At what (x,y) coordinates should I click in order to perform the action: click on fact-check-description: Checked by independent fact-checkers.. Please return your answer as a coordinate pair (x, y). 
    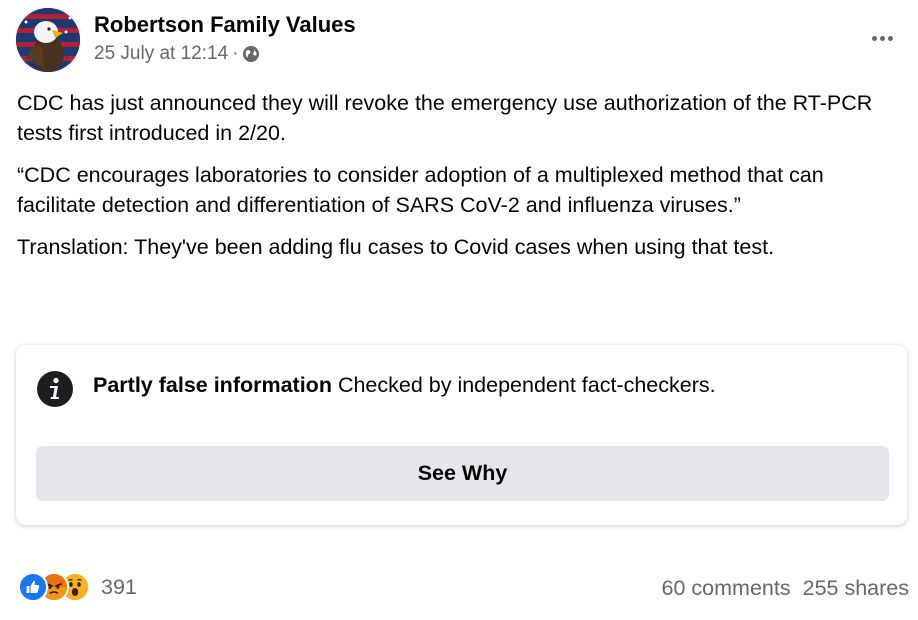
    Looking at the image, I should click on (526, 385).